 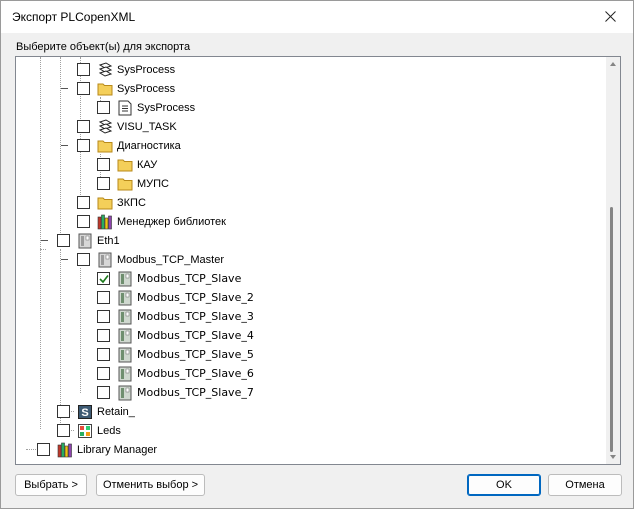 I want to click on tree-item-modbus-slave-6: Modbus_TCP_Slave_6, so click(x=175, y=373).